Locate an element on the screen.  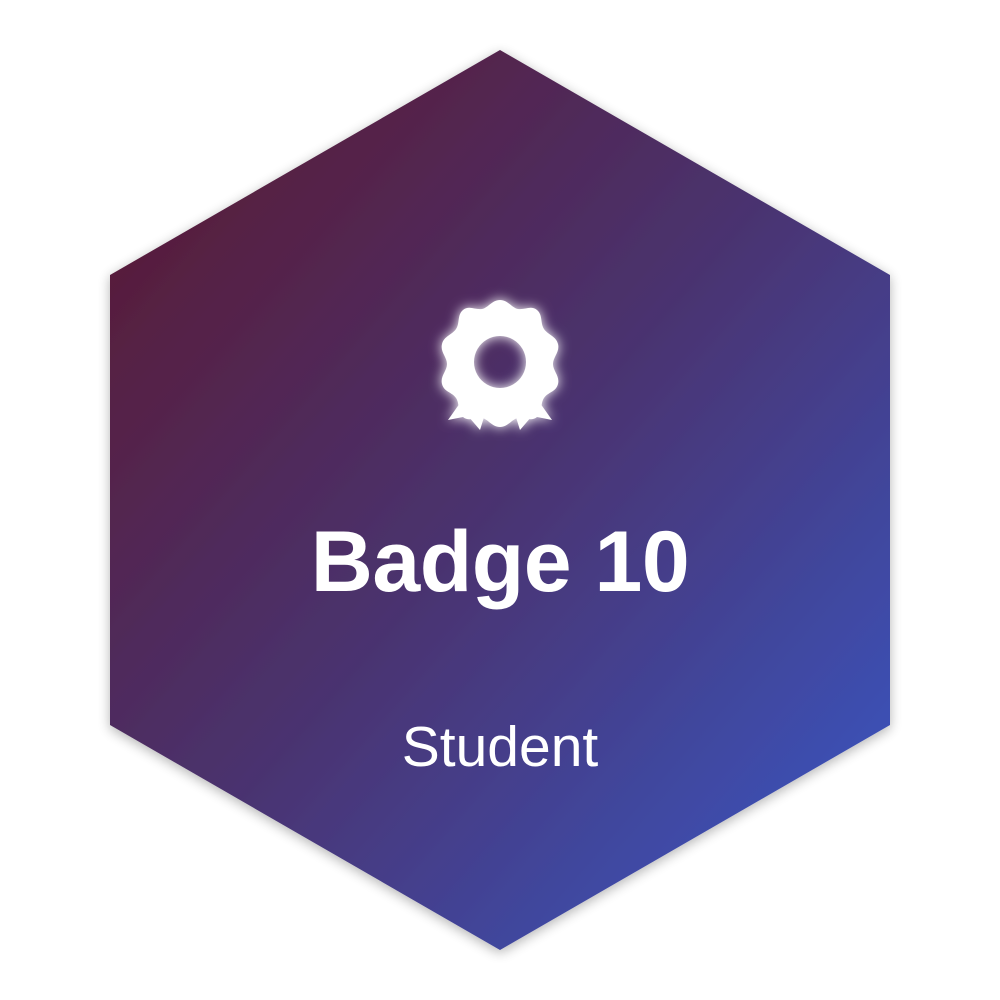
badge-title: Badge 10 is located at coordinates (500, 562).